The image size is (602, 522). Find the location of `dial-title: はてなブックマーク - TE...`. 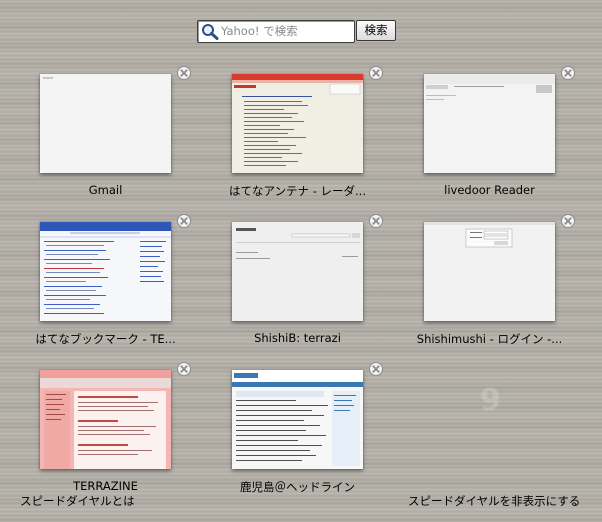

dial-title: はてなブックマーク - TE... is located at coordinates (105, 339).